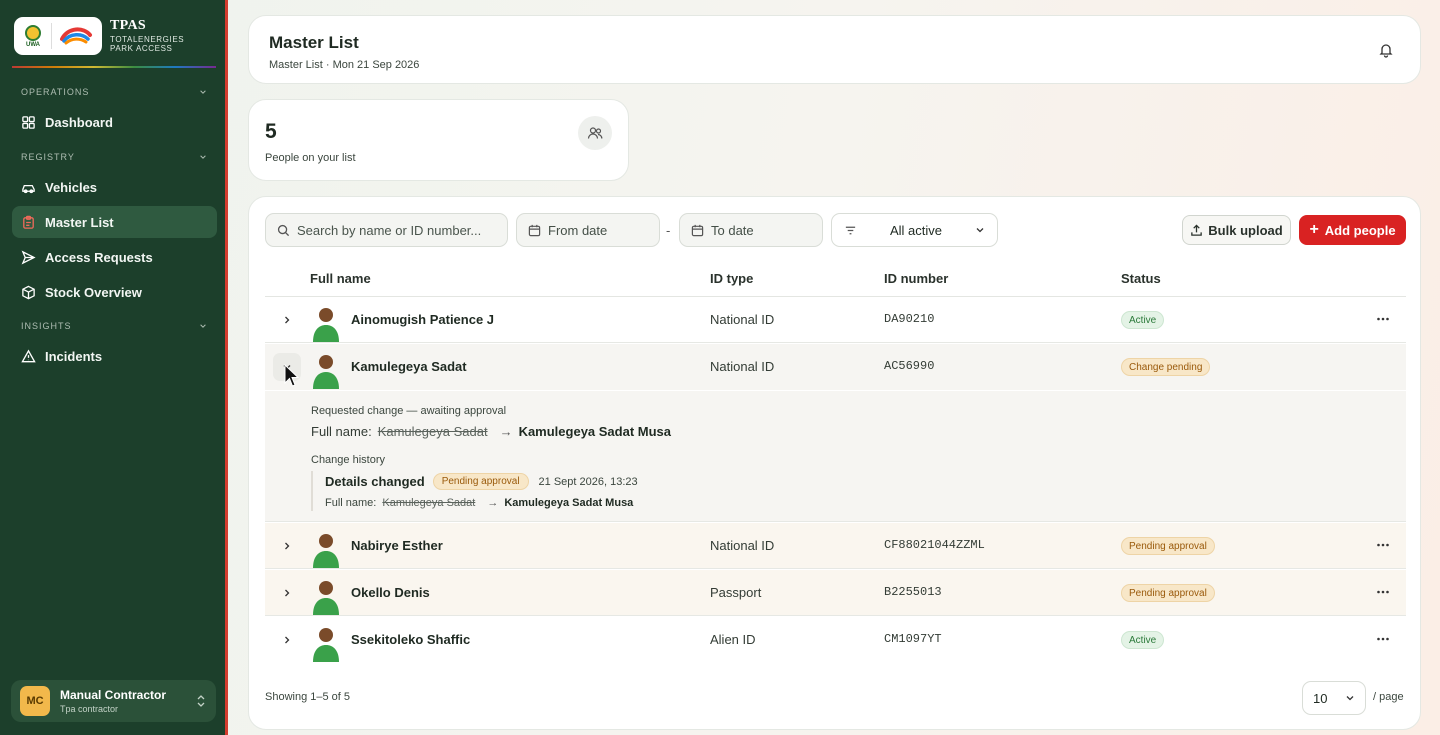 This screenshot has height=735, width=1440. What do you see at coordinates (409, 366) in the screenshot?
I see `person-name: Kamulegeya Sadat` at bounding box center [409, 366].